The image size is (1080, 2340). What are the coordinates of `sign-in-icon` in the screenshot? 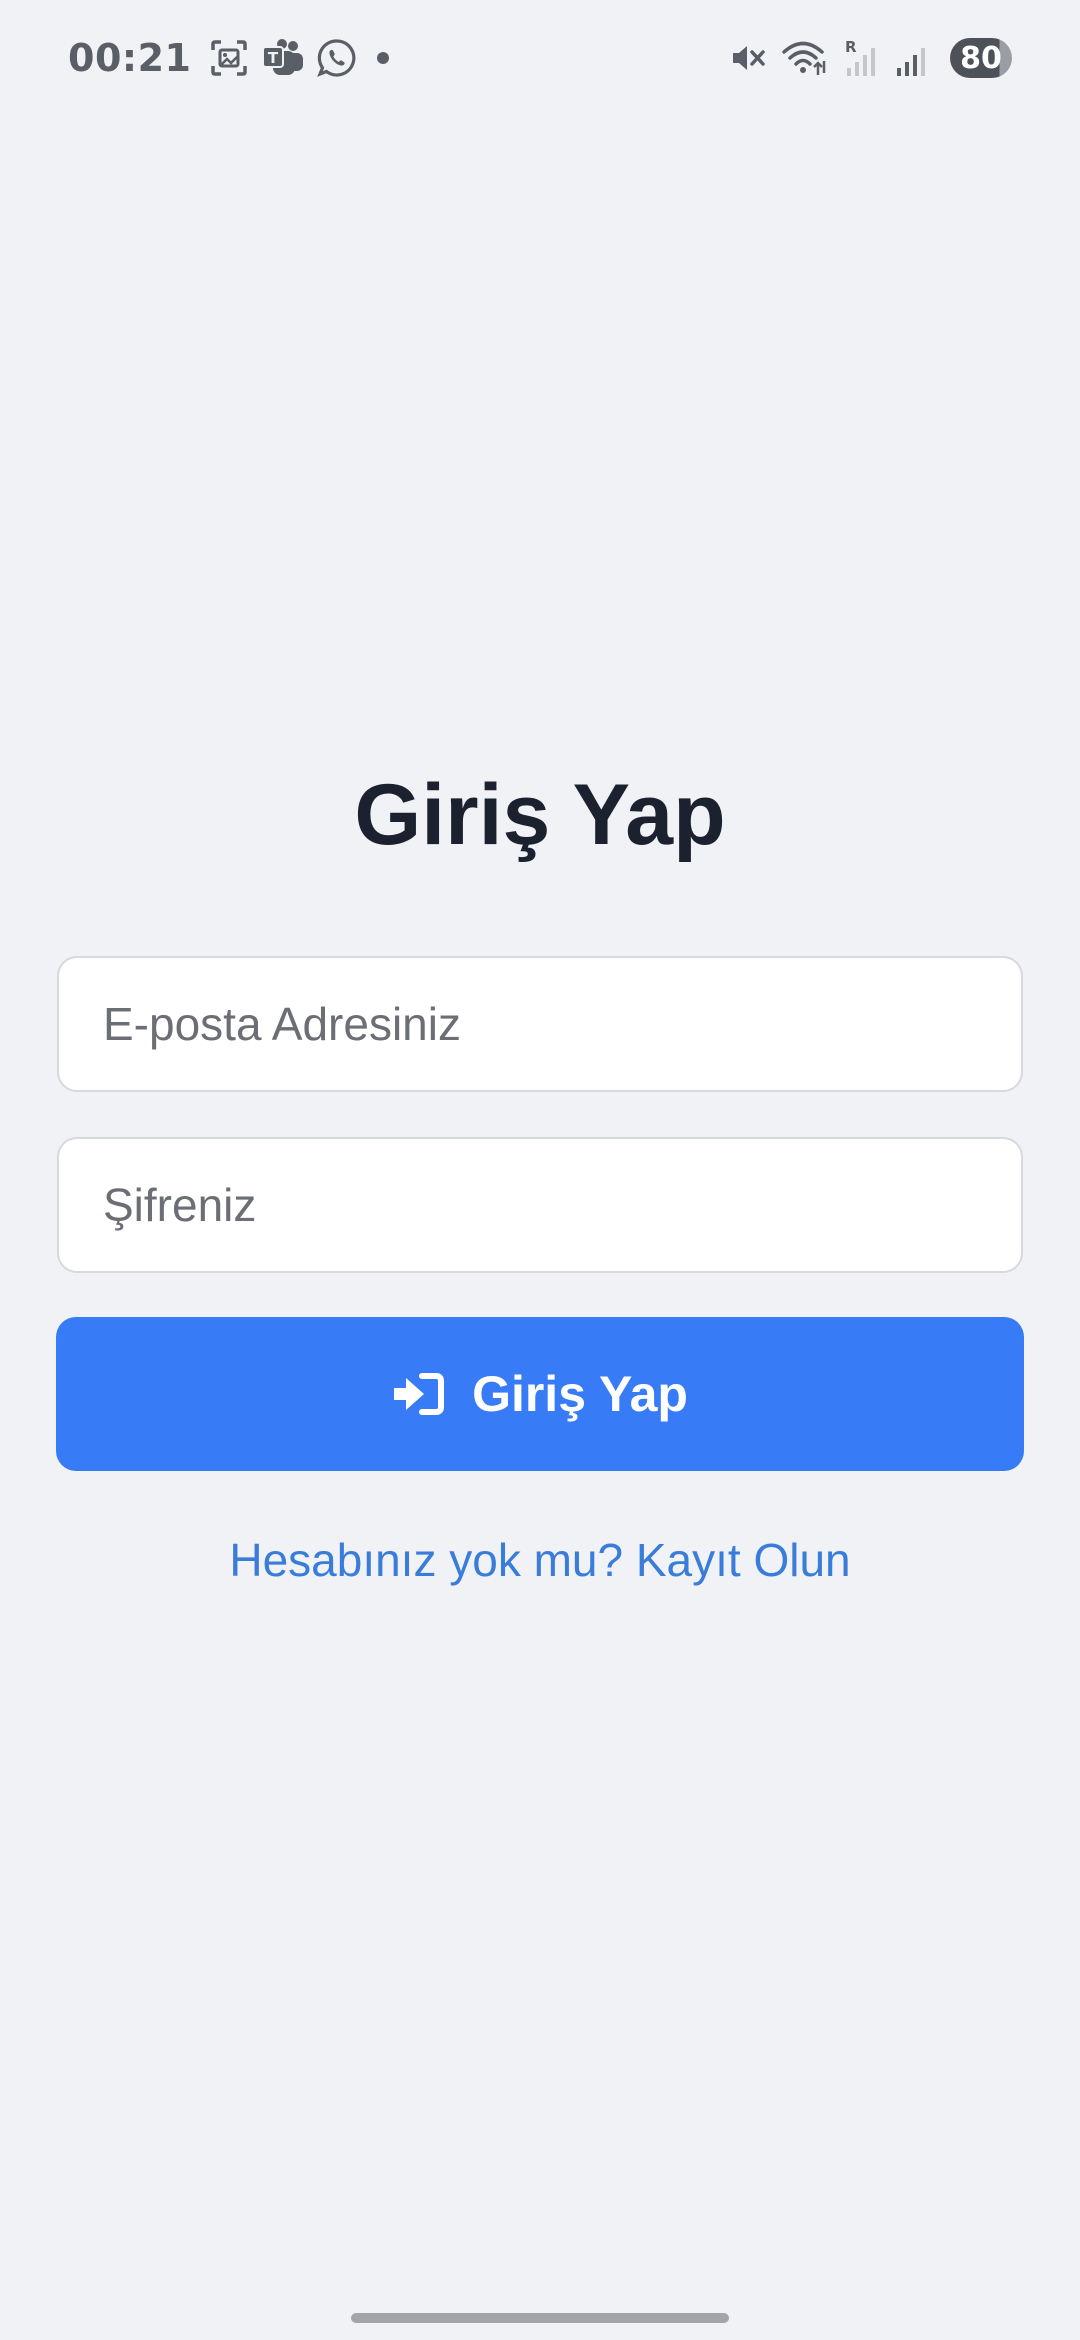 It's located at (418, 1394).